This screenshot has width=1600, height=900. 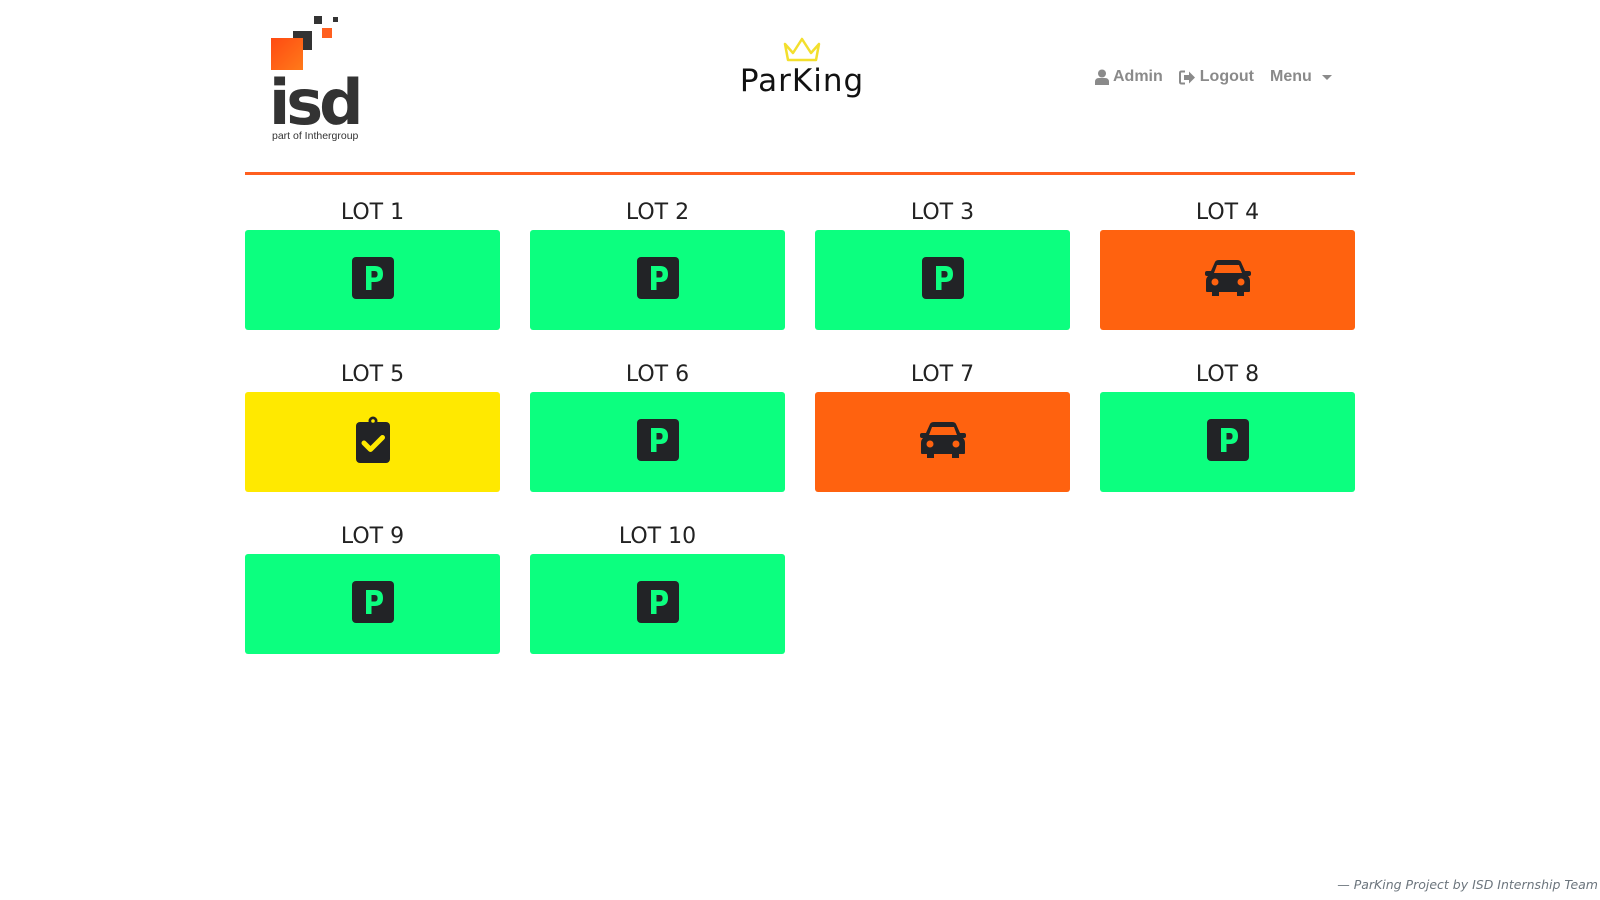 I want to click on nav-admin-link: Admin, so click(x=1129, y=77).